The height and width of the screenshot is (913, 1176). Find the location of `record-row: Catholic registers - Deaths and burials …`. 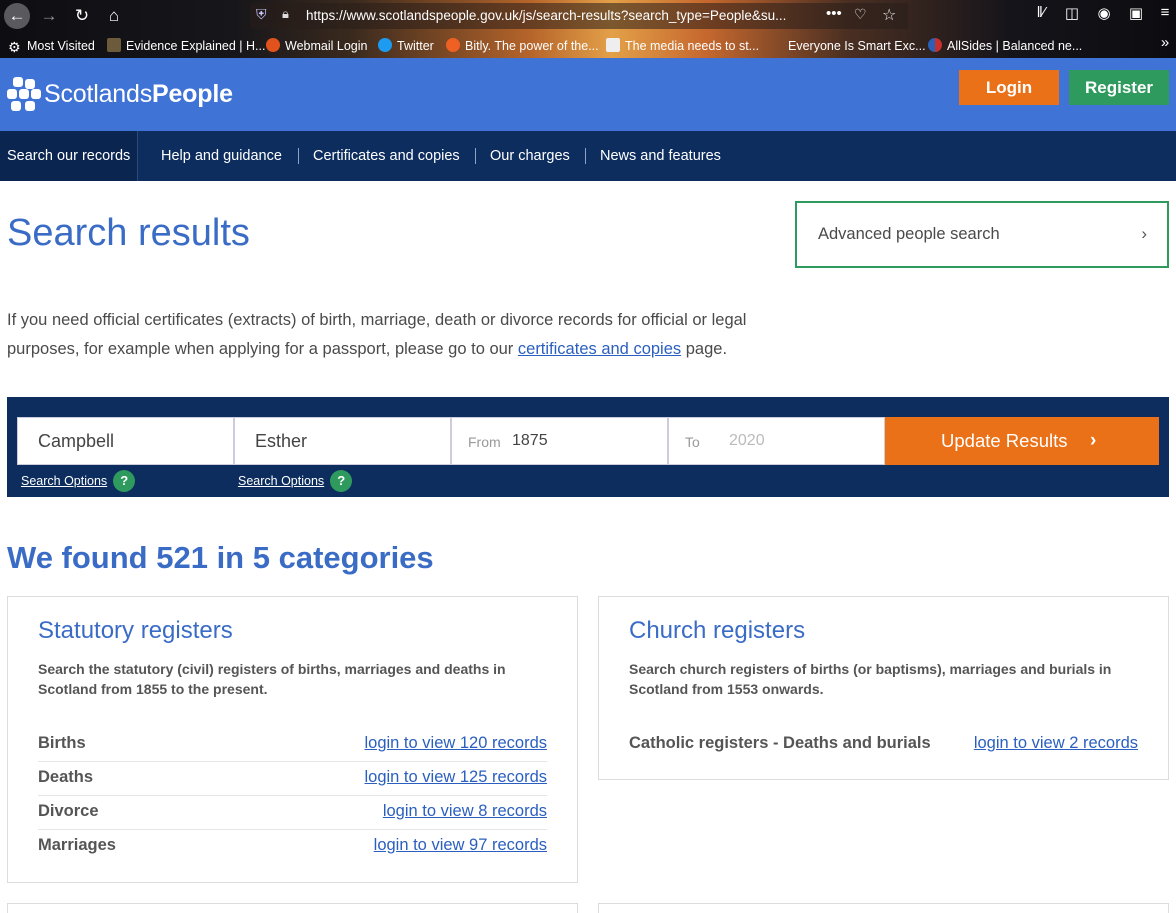

record-row: Catholic registers - Deaths and burials … is located at coordinates (883, 745).